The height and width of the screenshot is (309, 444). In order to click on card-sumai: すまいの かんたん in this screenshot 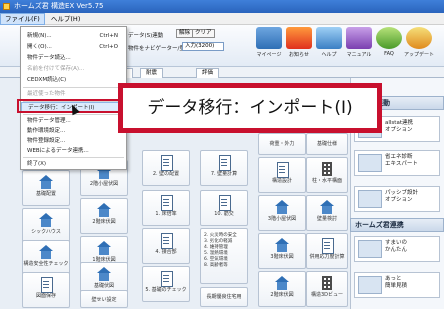, I will do `click(397, 249)`.